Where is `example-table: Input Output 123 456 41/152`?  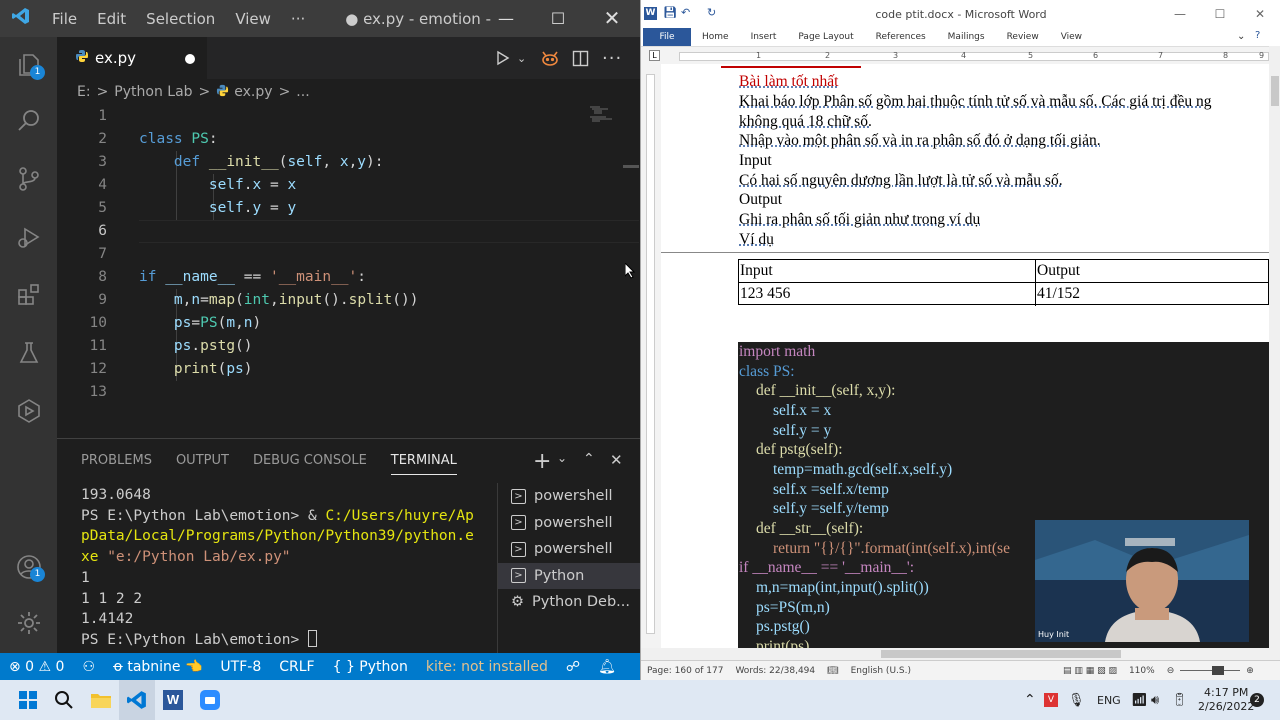
example-table: Input Output 123 456 41/152 is located at coordinates (1003, 282).